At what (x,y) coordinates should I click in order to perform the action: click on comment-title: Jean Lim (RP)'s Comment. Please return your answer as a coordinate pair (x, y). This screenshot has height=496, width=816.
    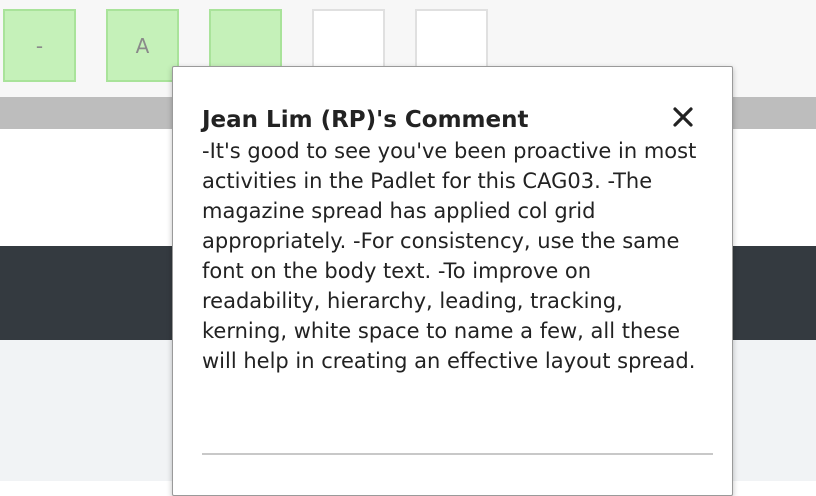
    Looking at the image, I should click on (365, 120).